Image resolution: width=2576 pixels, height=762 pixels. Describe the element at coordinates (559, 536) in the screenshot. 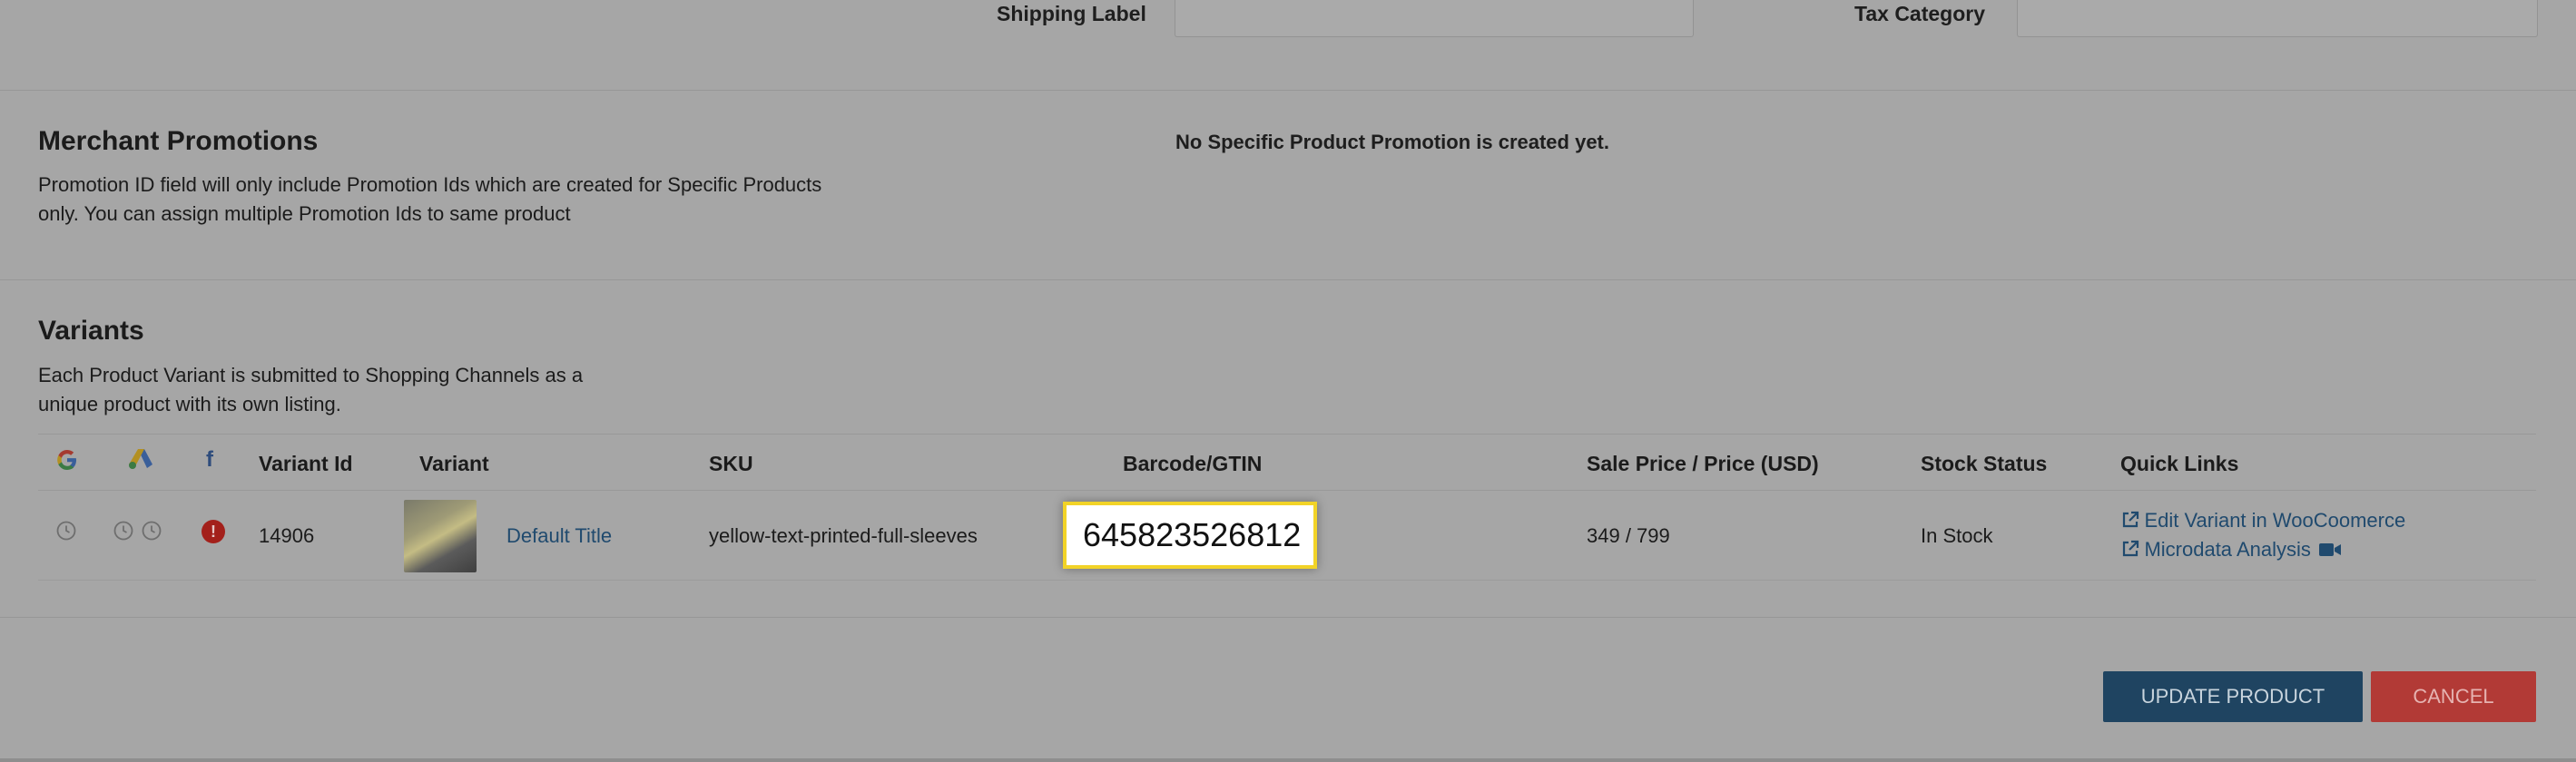

I see `variant-title-link: Default Title` at that location.